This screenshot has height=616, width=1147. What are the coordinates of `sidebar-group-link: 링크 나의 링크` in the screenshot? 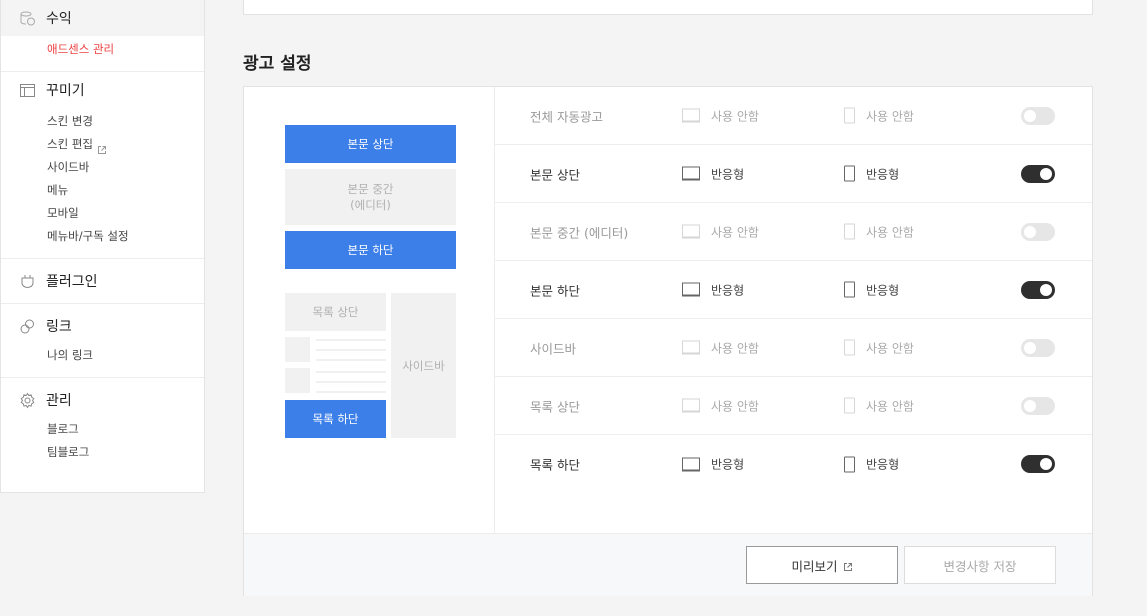 It's located at (102, 341).